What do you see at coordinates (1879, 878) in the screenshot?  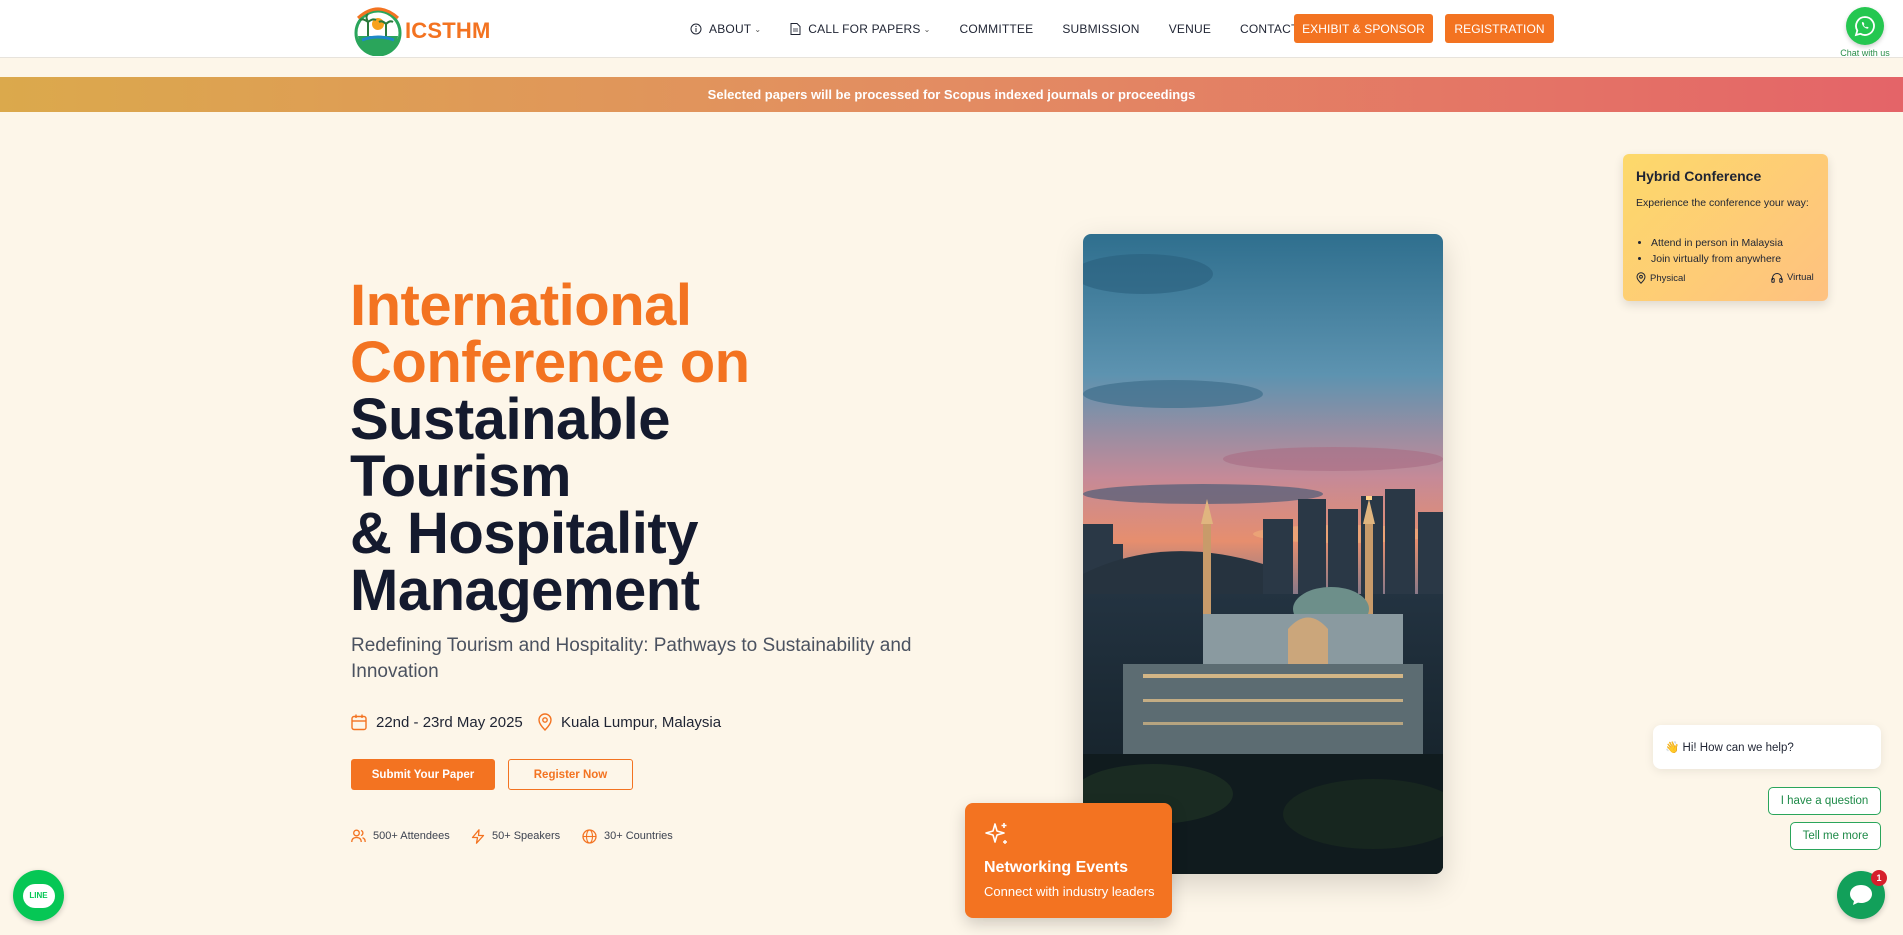 I see `notification-badge: 1` at bounding box center [1879, 878].